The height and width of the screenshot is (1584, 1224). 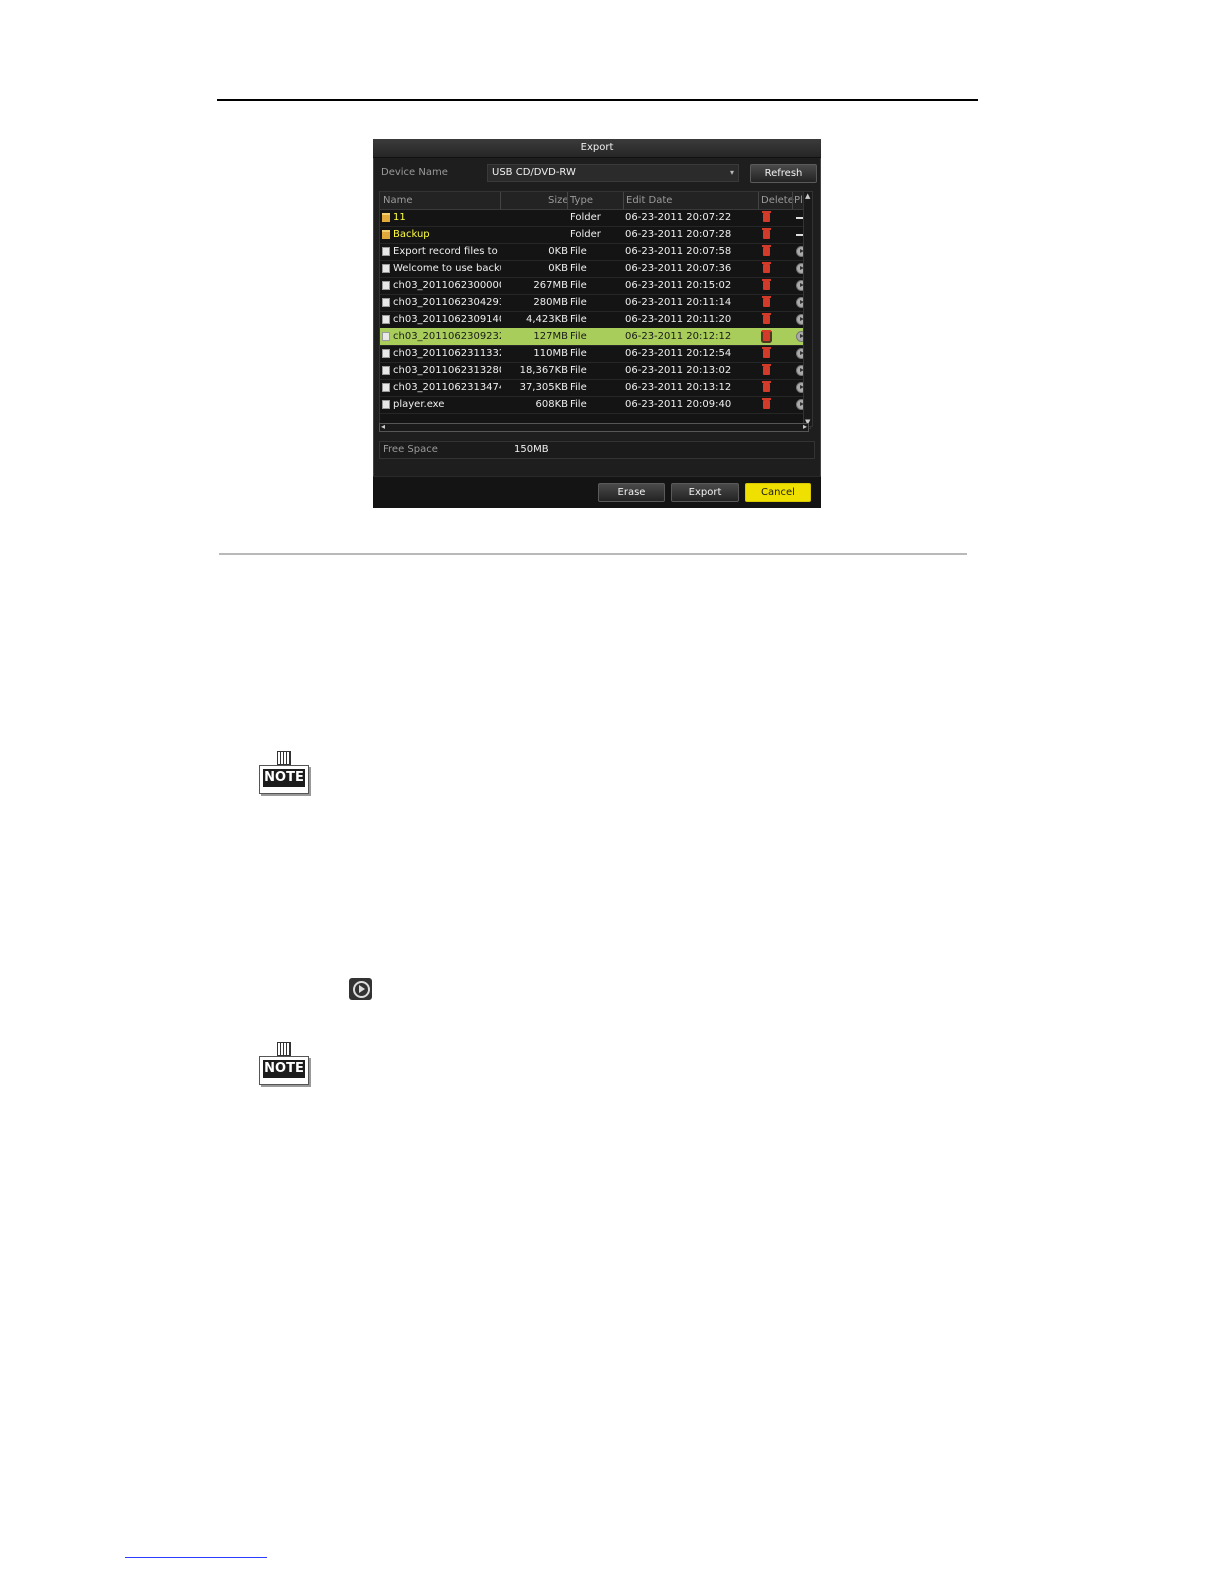 What do you see at coordinates (543, 387) in the screenshot?
I see `file-size: 37,305KB` at bounding box center [543, 387].